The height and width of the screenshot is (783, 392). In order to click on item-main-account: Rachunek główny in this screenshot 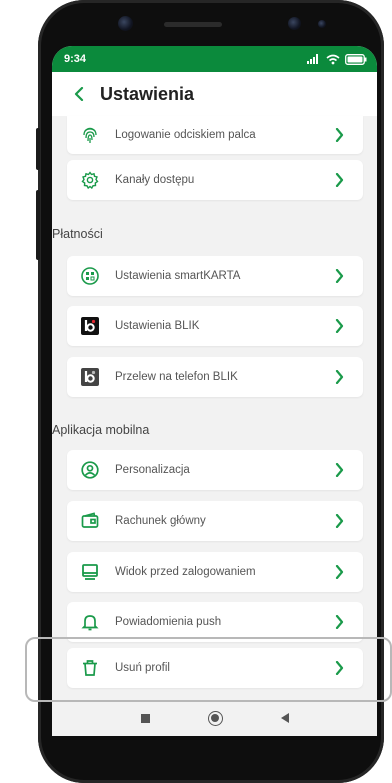, I will do `click(215, 521)`.